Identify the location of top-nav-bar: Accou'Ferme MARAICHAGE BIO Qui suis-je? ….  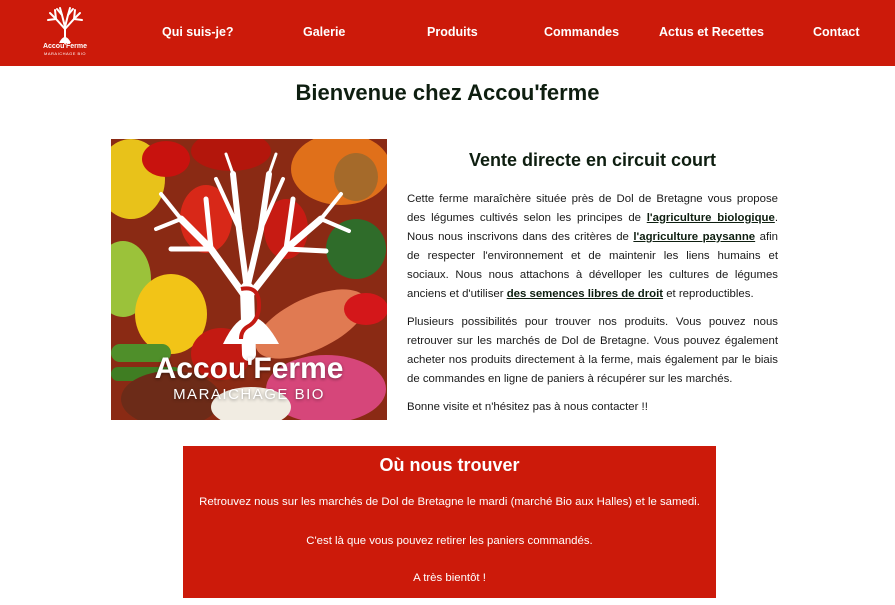
(447, 33).